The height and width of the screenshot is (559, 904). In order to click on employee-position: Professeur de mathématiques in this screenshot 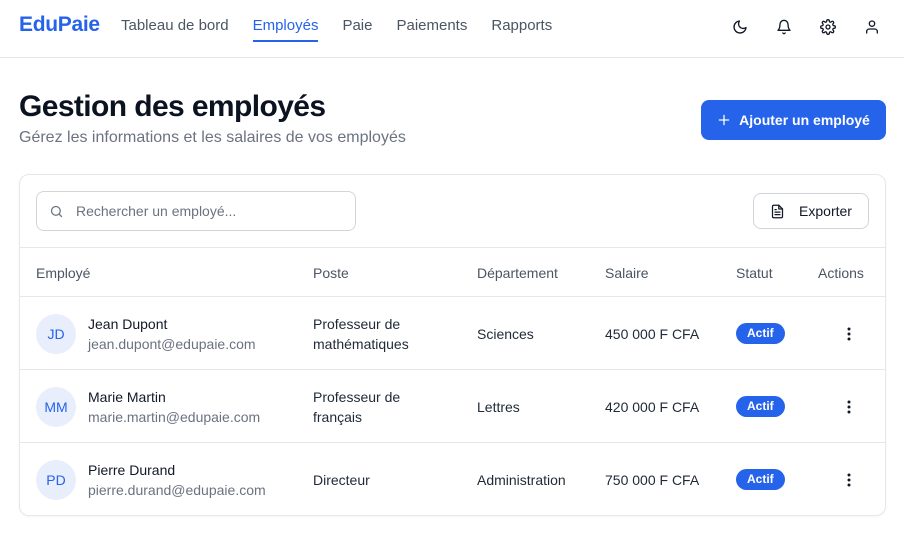, I will do `click(361, 334)`.